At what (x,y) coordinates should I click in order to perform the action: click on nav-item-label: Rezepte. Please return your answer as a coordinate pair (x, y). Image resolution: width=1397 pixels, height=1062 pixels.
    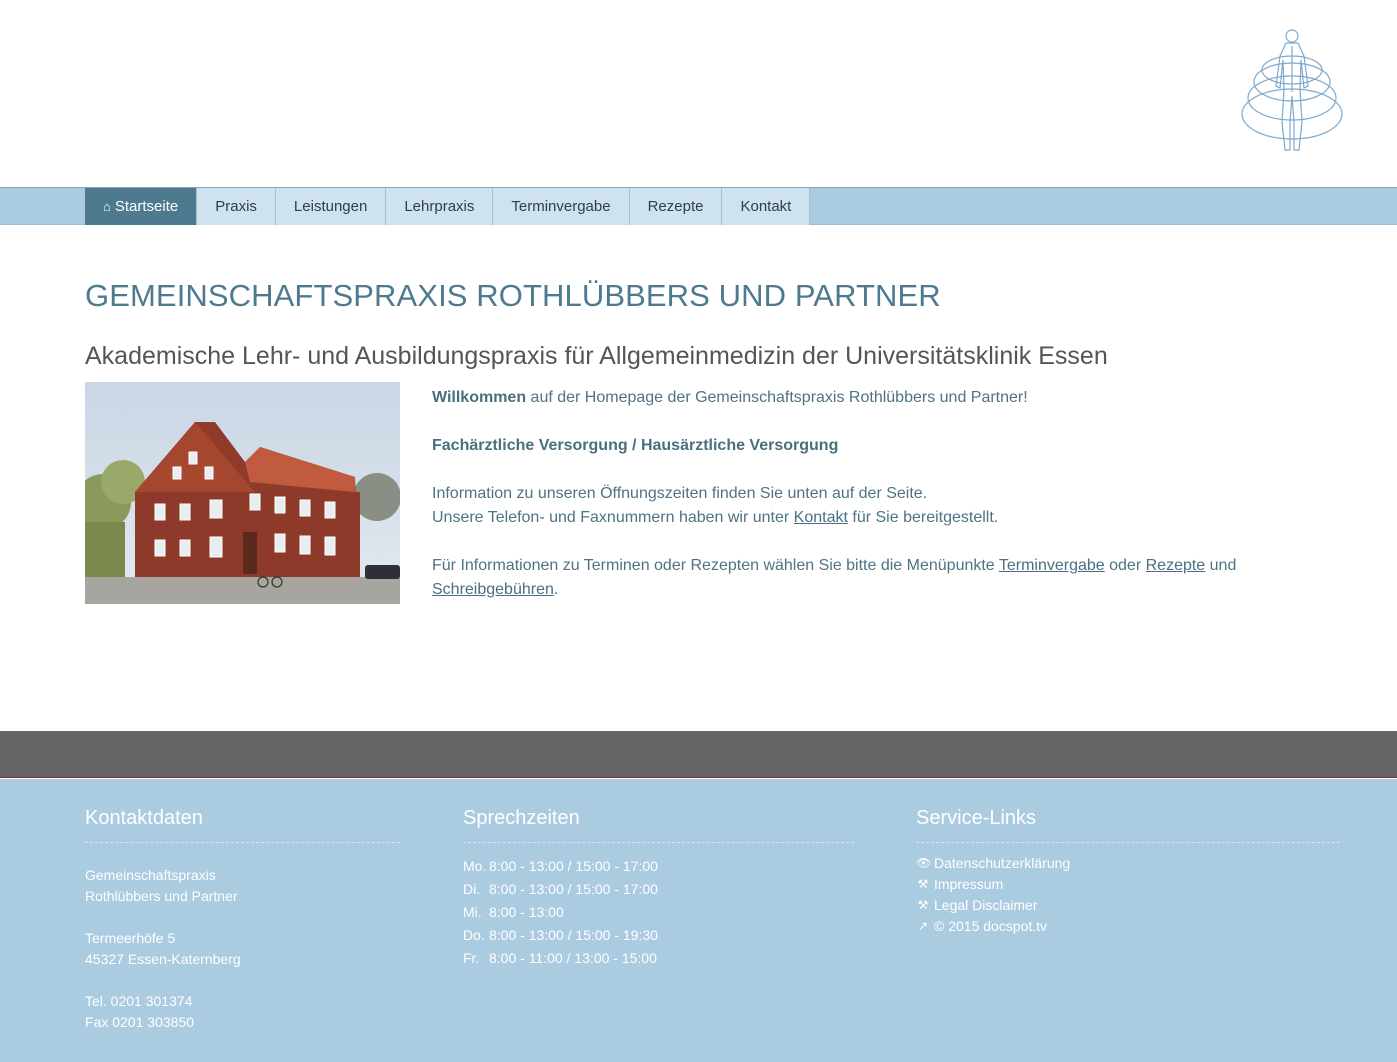
    Looking at the image, I should click on (675, 206).